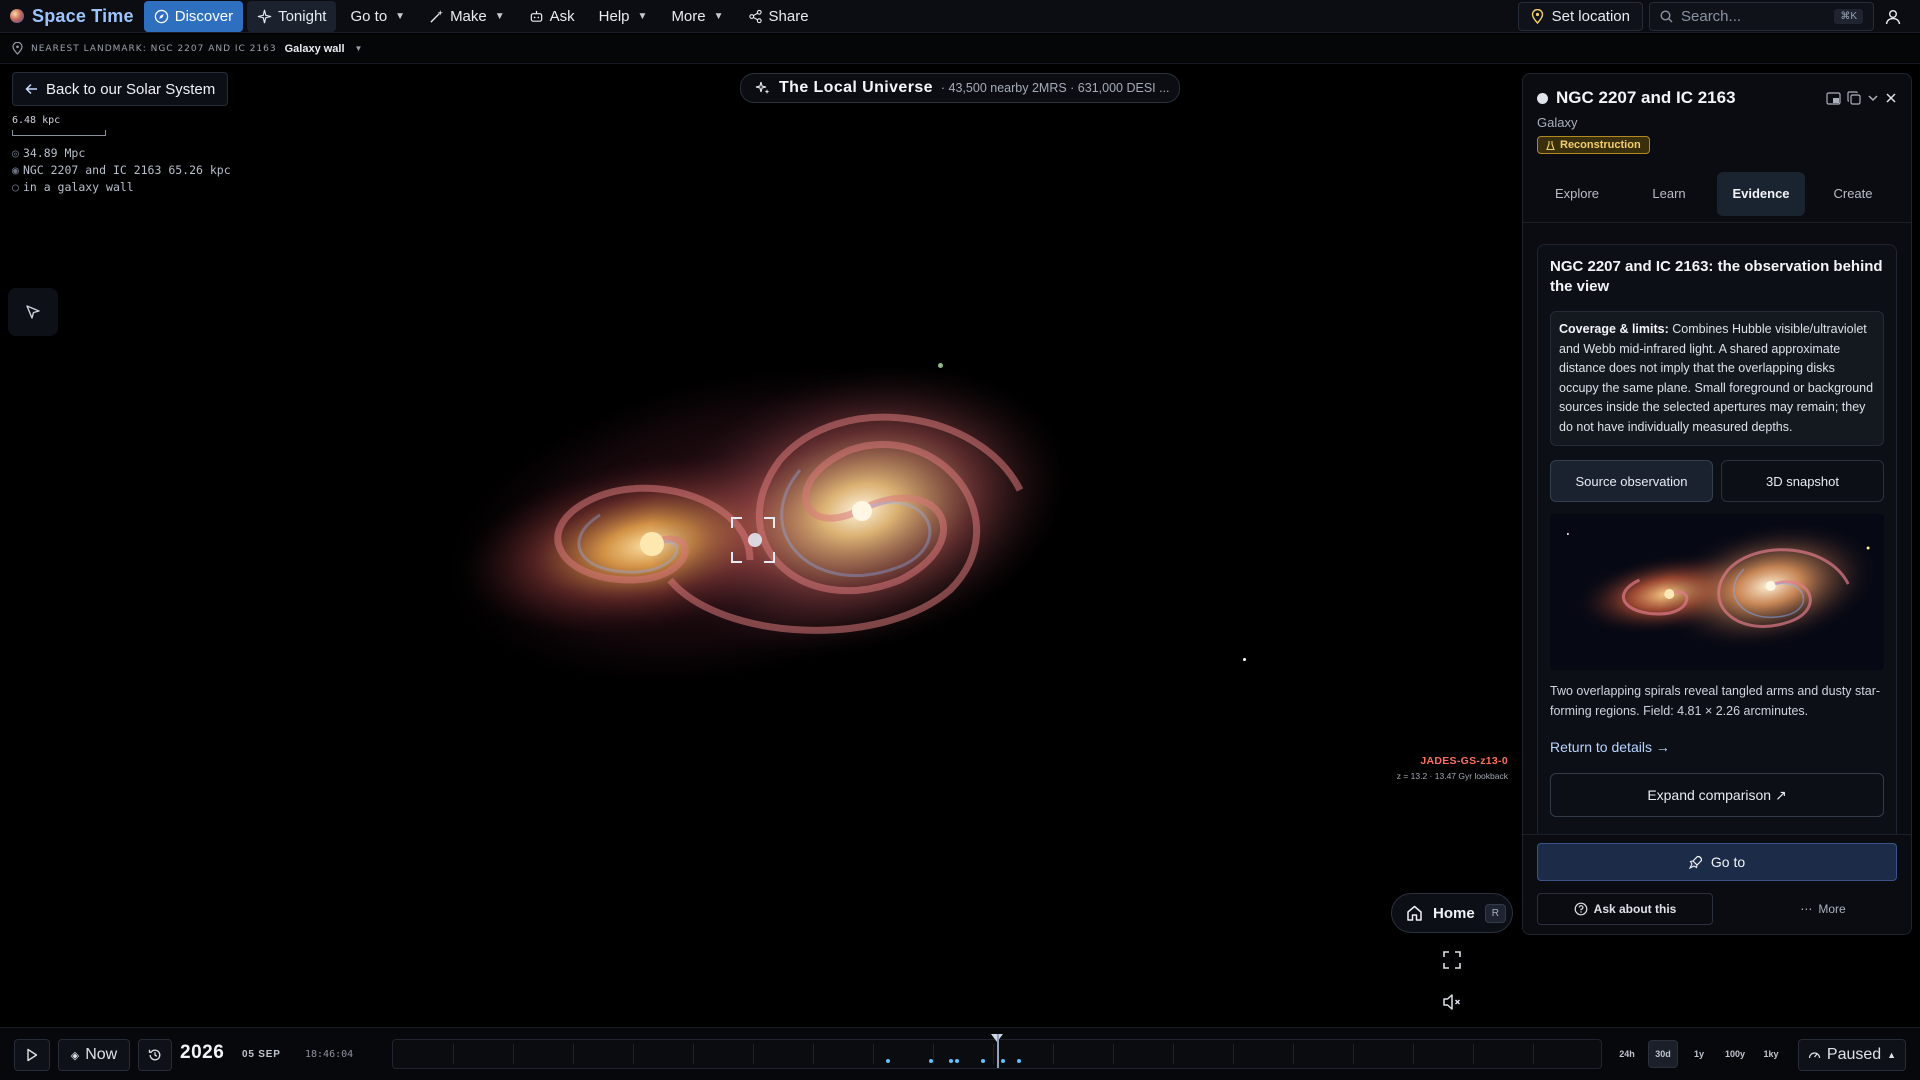 Image resolution: width=1920 pixels, height=1080 pixels. I want to click on play-icon, so click(32, 1055).